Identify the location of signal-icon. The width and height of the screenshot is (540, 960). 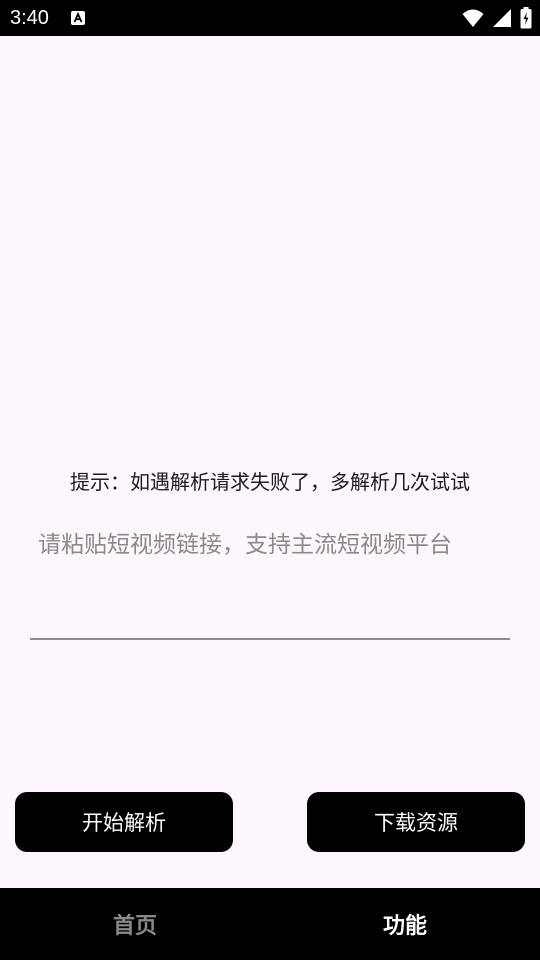
(502, 18).